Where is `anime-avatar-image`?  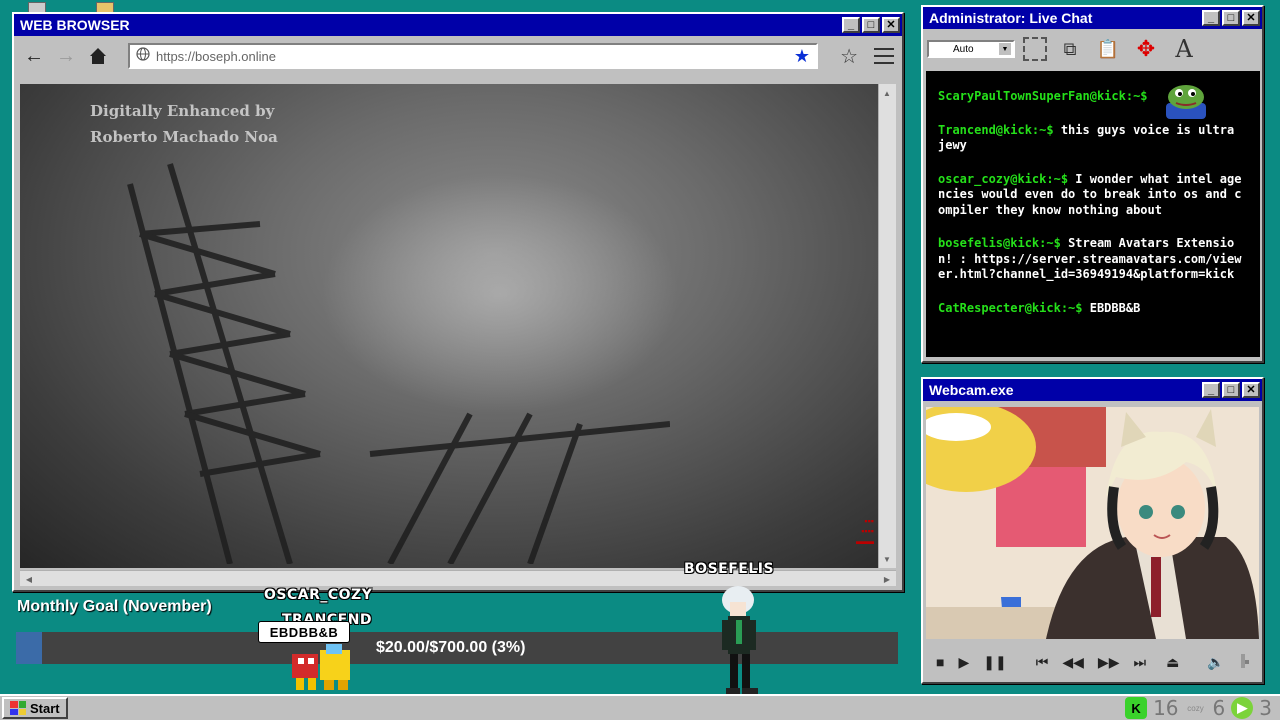 anime-avatar-image is located at coordinates (1092, 523).